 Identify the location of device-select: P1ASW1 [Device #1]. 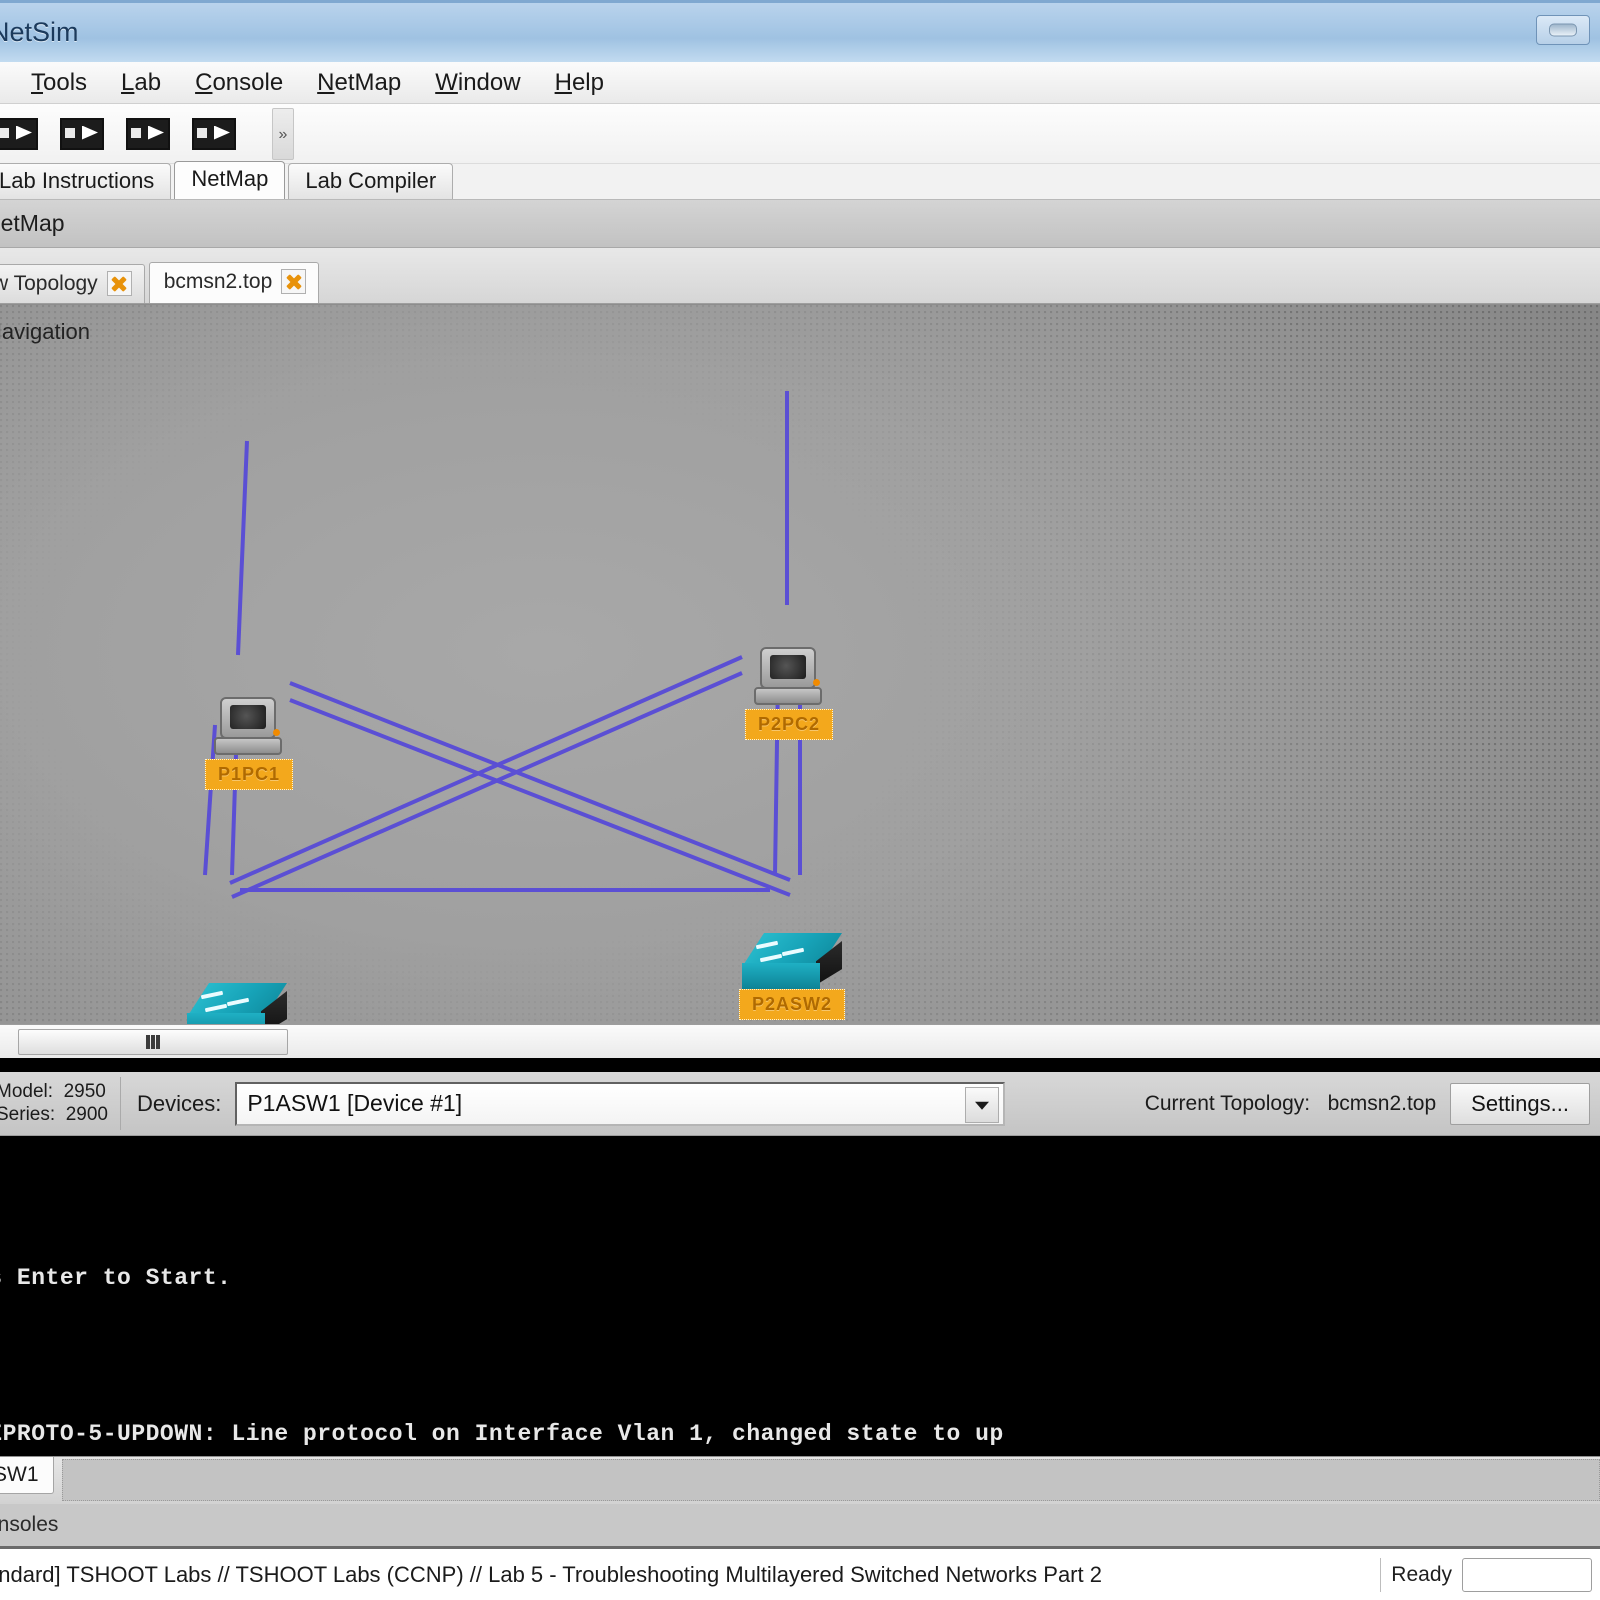
(620, 1103).